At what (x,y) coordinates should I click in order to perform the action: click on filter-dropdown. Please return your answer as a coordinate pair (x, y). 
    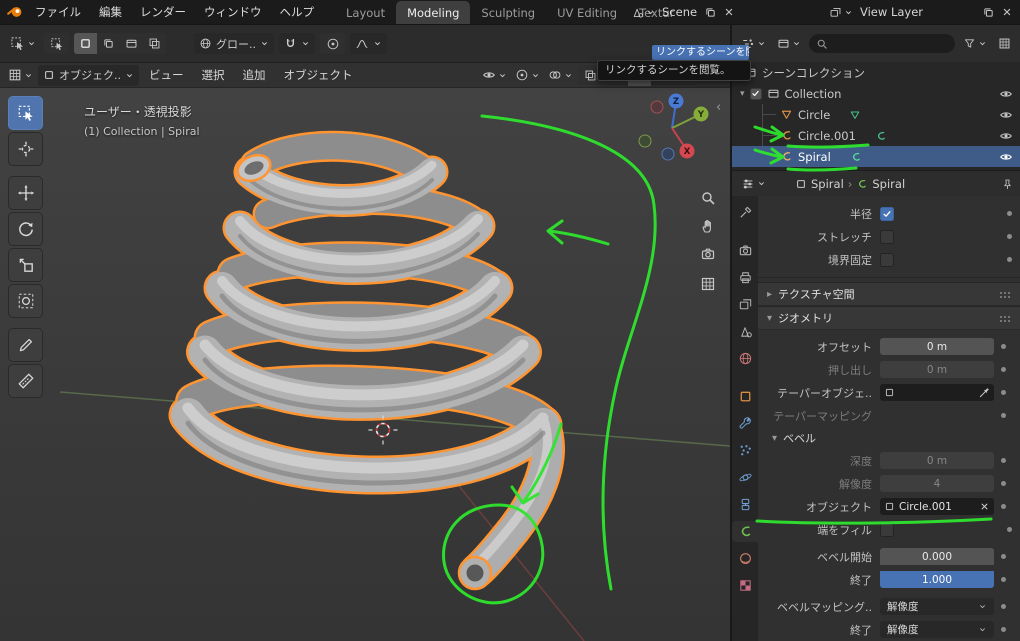
    Looking at the image, I should click on (975, 43).